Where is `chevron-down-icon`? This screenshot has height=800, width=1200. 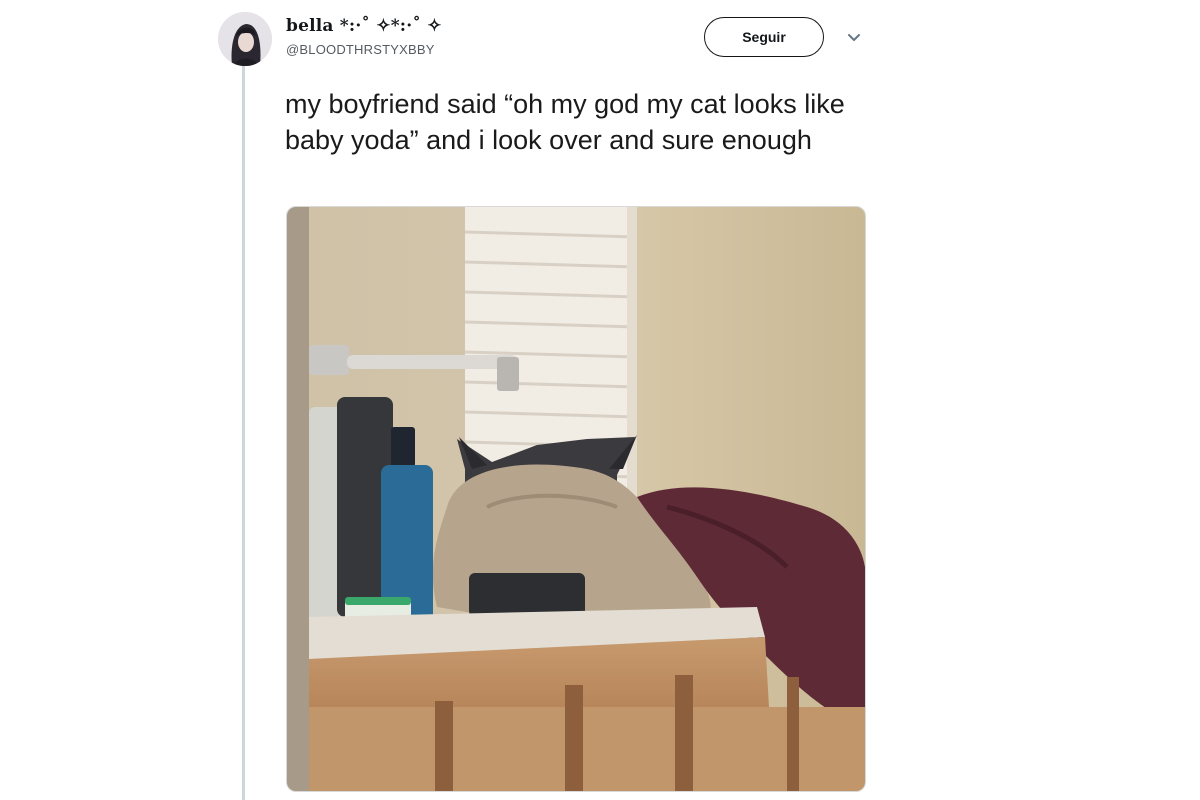 chevron-down-icon is located at coordinates (854, 38).